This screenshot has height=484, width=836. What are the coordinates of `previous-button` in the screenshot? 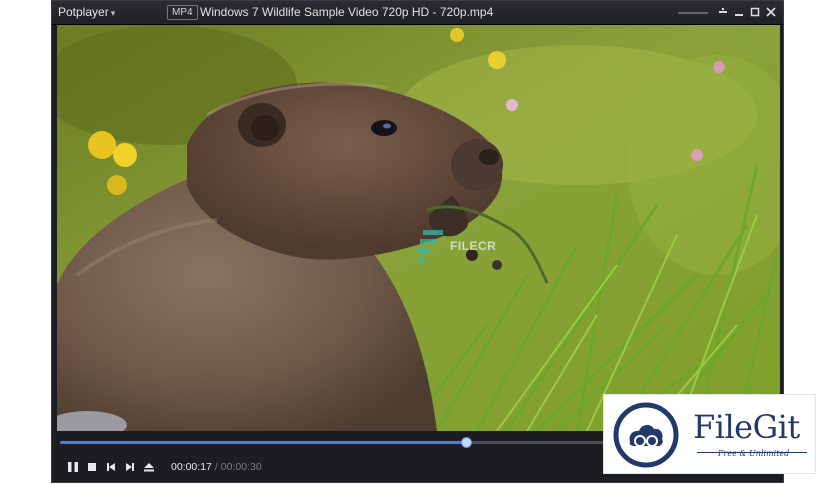 It's located at (111, 467).